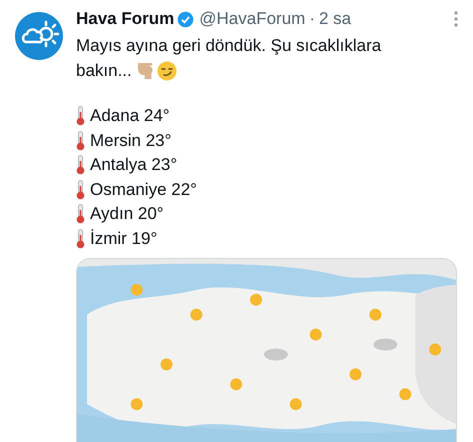 This screenshot has height=442, width=473. I want to click on smirking-face-icon, so click(166, 70).